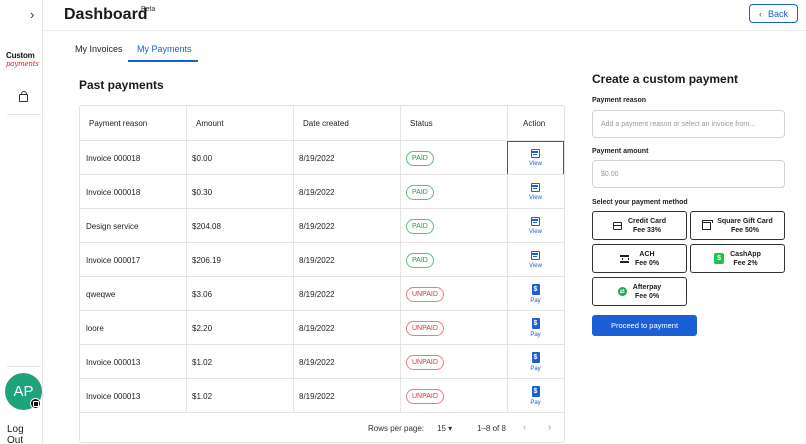  Describe the element at coordinates (322, 427) in the screenshot. I see `table-pagination: Rows per page: 15 ▾ 1–8 of 8 ‹ ›` at that location.